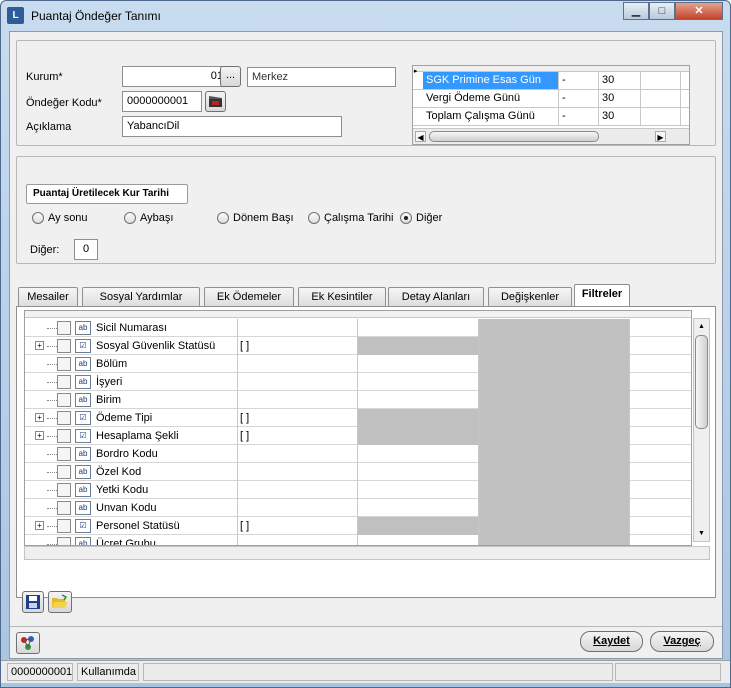 The width and height of the screenshot is (731, 688). I want to click on filter-row: ab Bölüm, so click(358, 364).